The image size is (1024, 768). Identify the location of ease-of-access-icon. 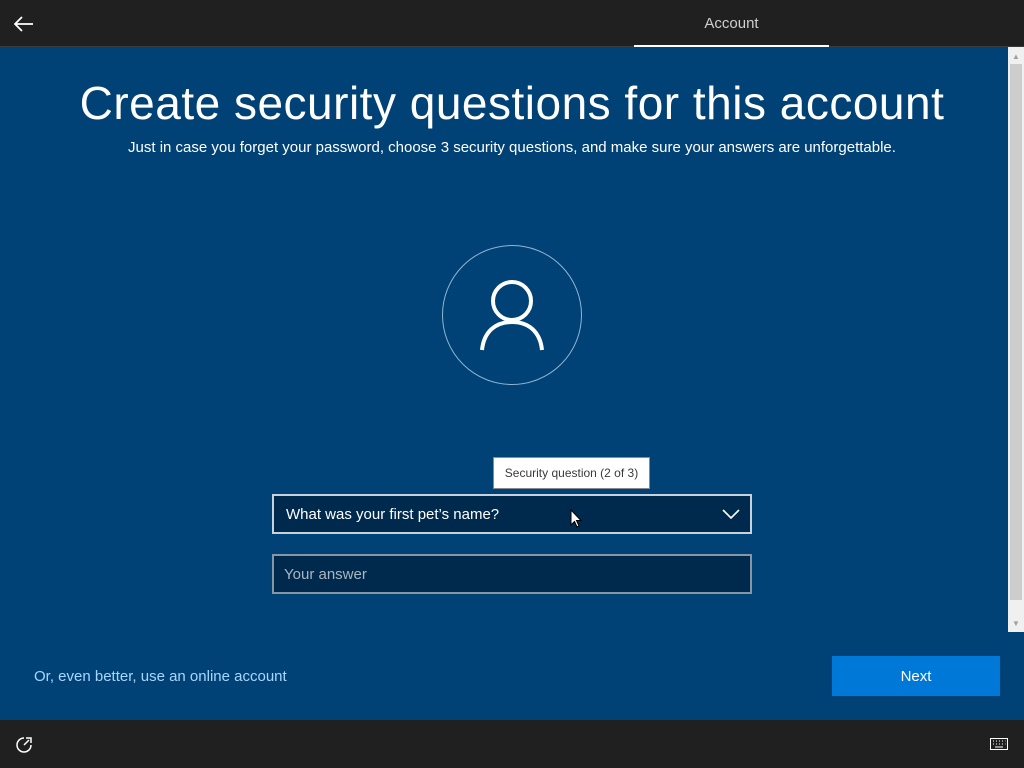
(24, 745).